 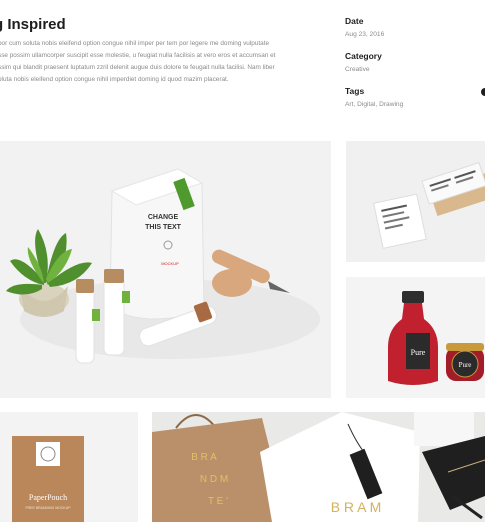 I want to click on share-icon, so click(x=483, y=92).